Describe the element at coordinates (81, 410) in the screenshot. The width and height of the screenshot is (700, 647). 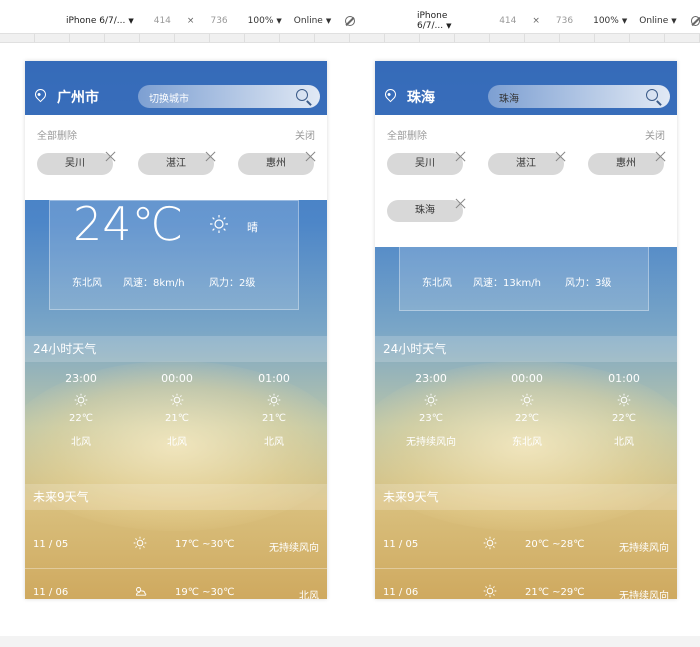
I see `hourly-forecast-item: 23:00 22℃ 北风` at that location.